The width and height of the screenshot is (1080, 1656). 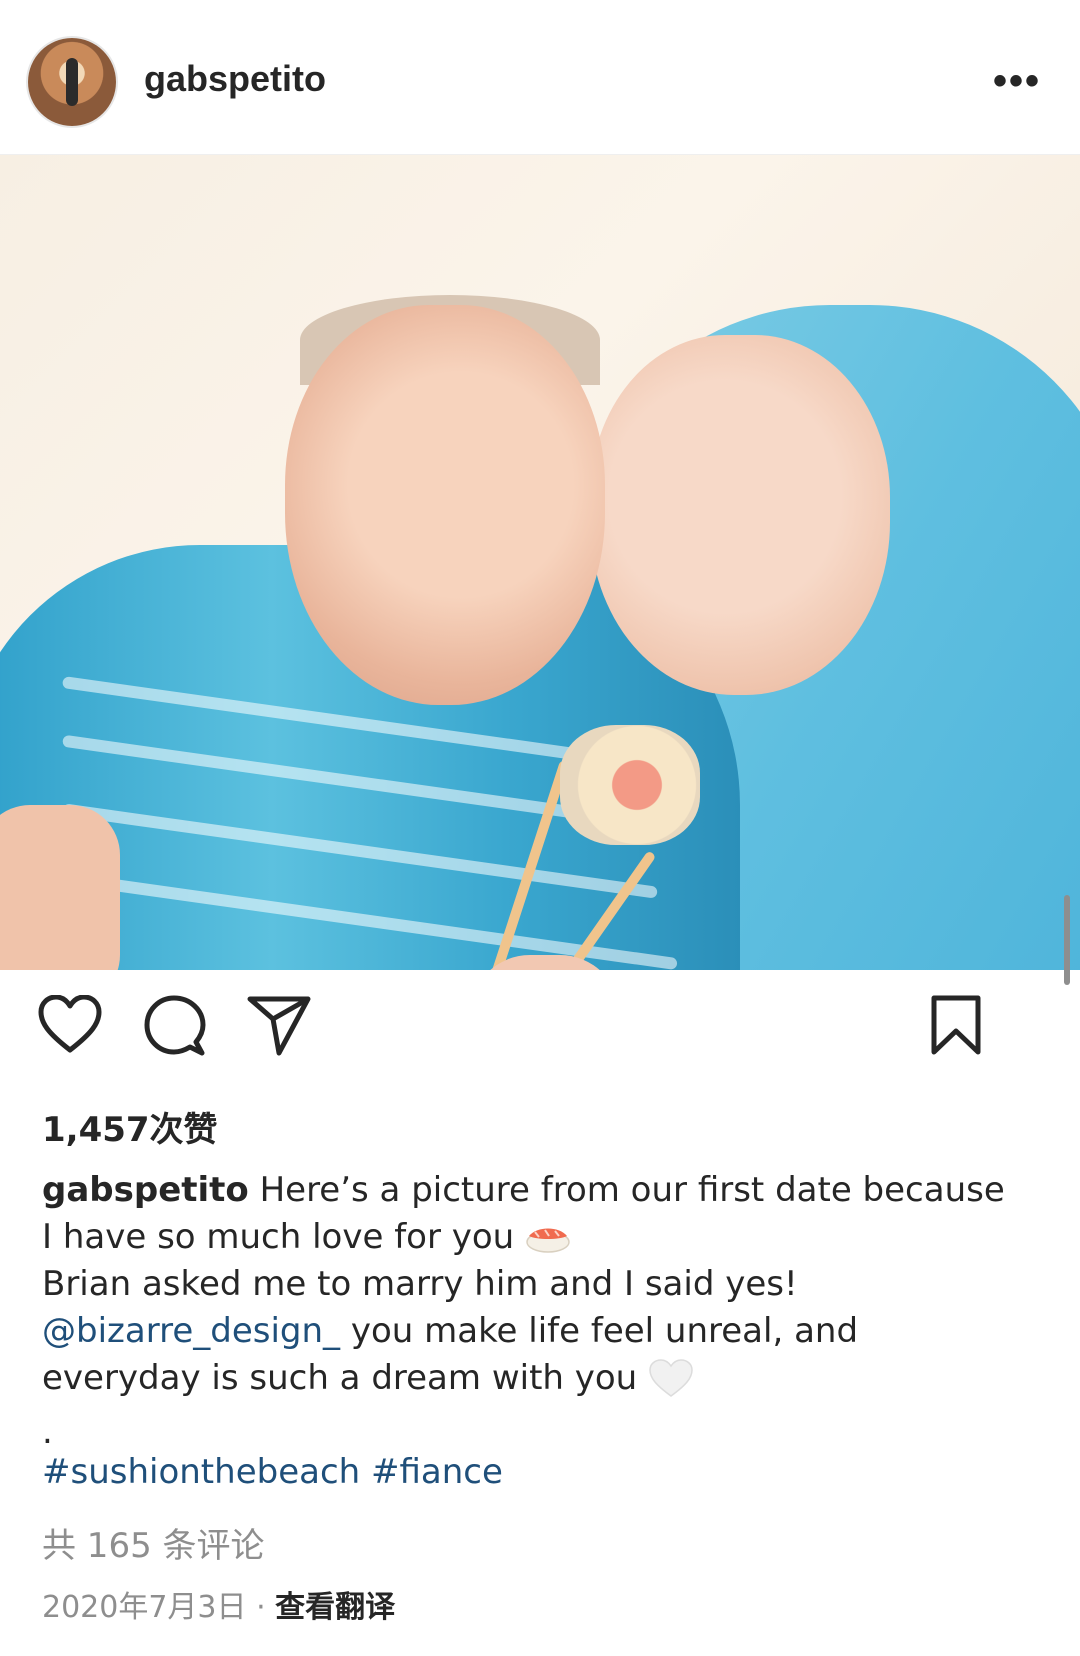 What do you see at coordinates (235, 79) in the screenshot?
I see `post-username: gabspetito` at bounding box center [235, 79].